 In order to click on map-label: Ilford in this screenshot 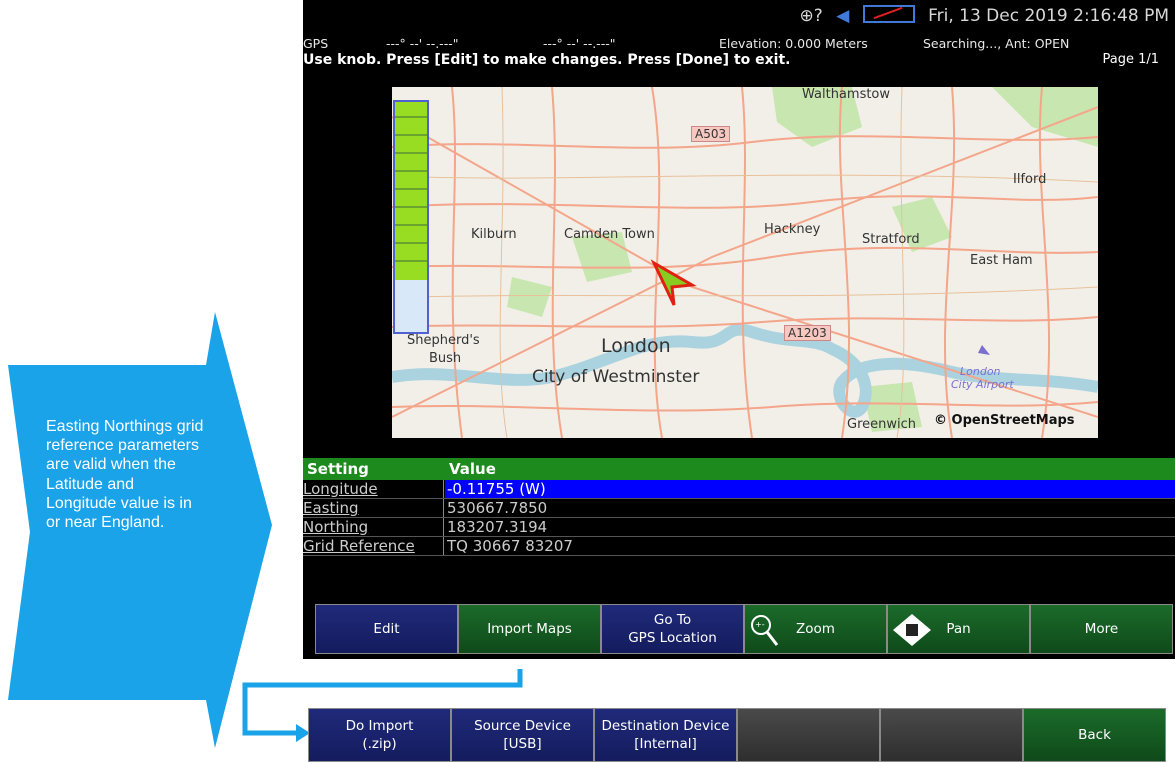, I will do `click(1030, 179)`.